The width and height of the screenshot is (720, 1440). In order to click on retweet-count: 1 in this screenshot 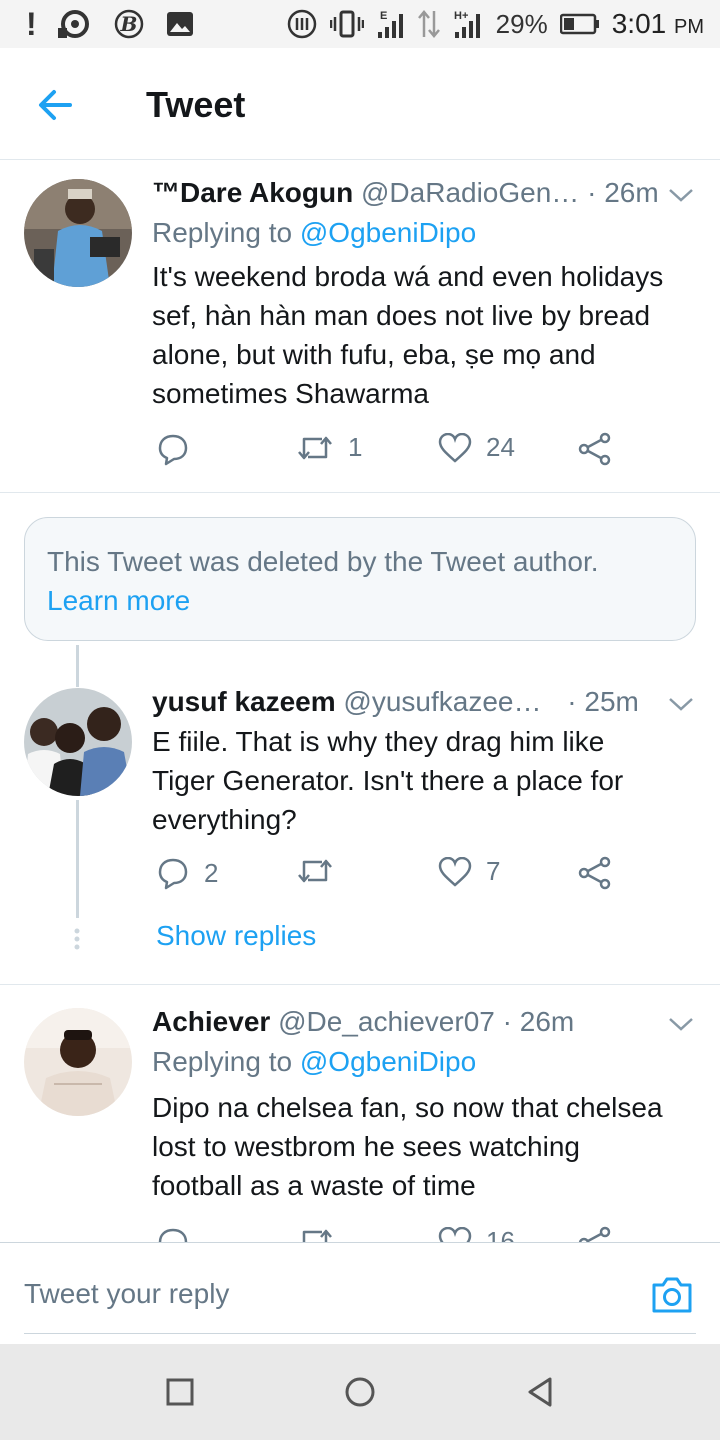, I will do `click(355, 447)`.